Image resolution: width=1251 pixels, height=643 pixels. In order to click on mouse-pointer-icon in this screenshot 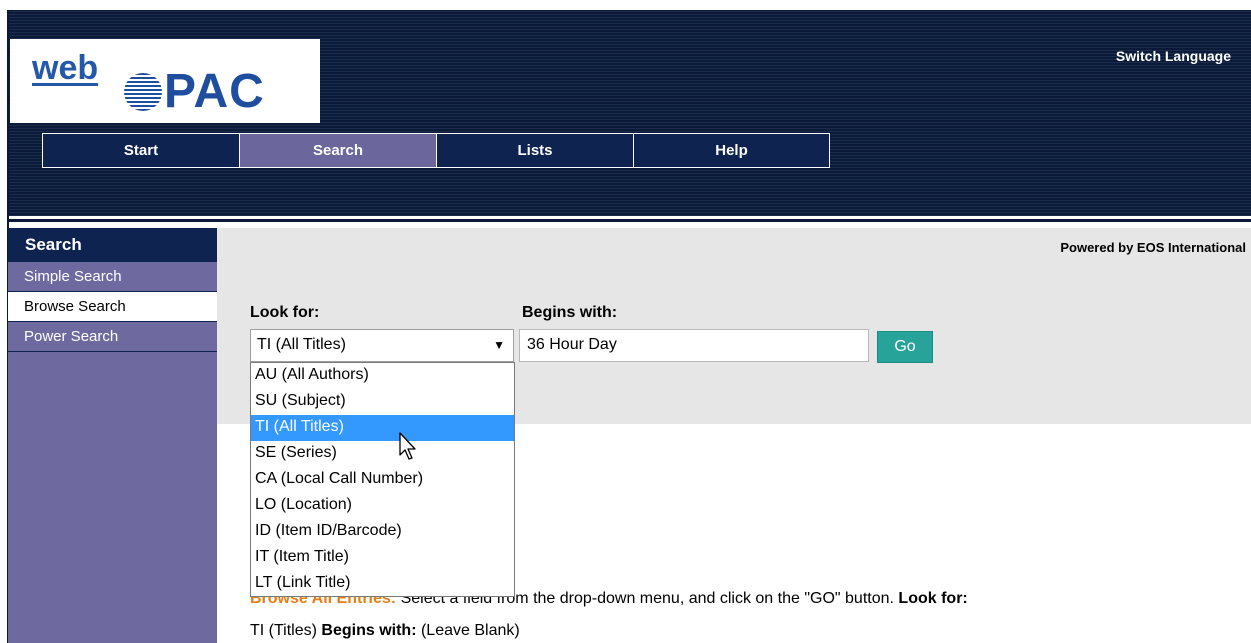, I will do `click(407, 446)`.